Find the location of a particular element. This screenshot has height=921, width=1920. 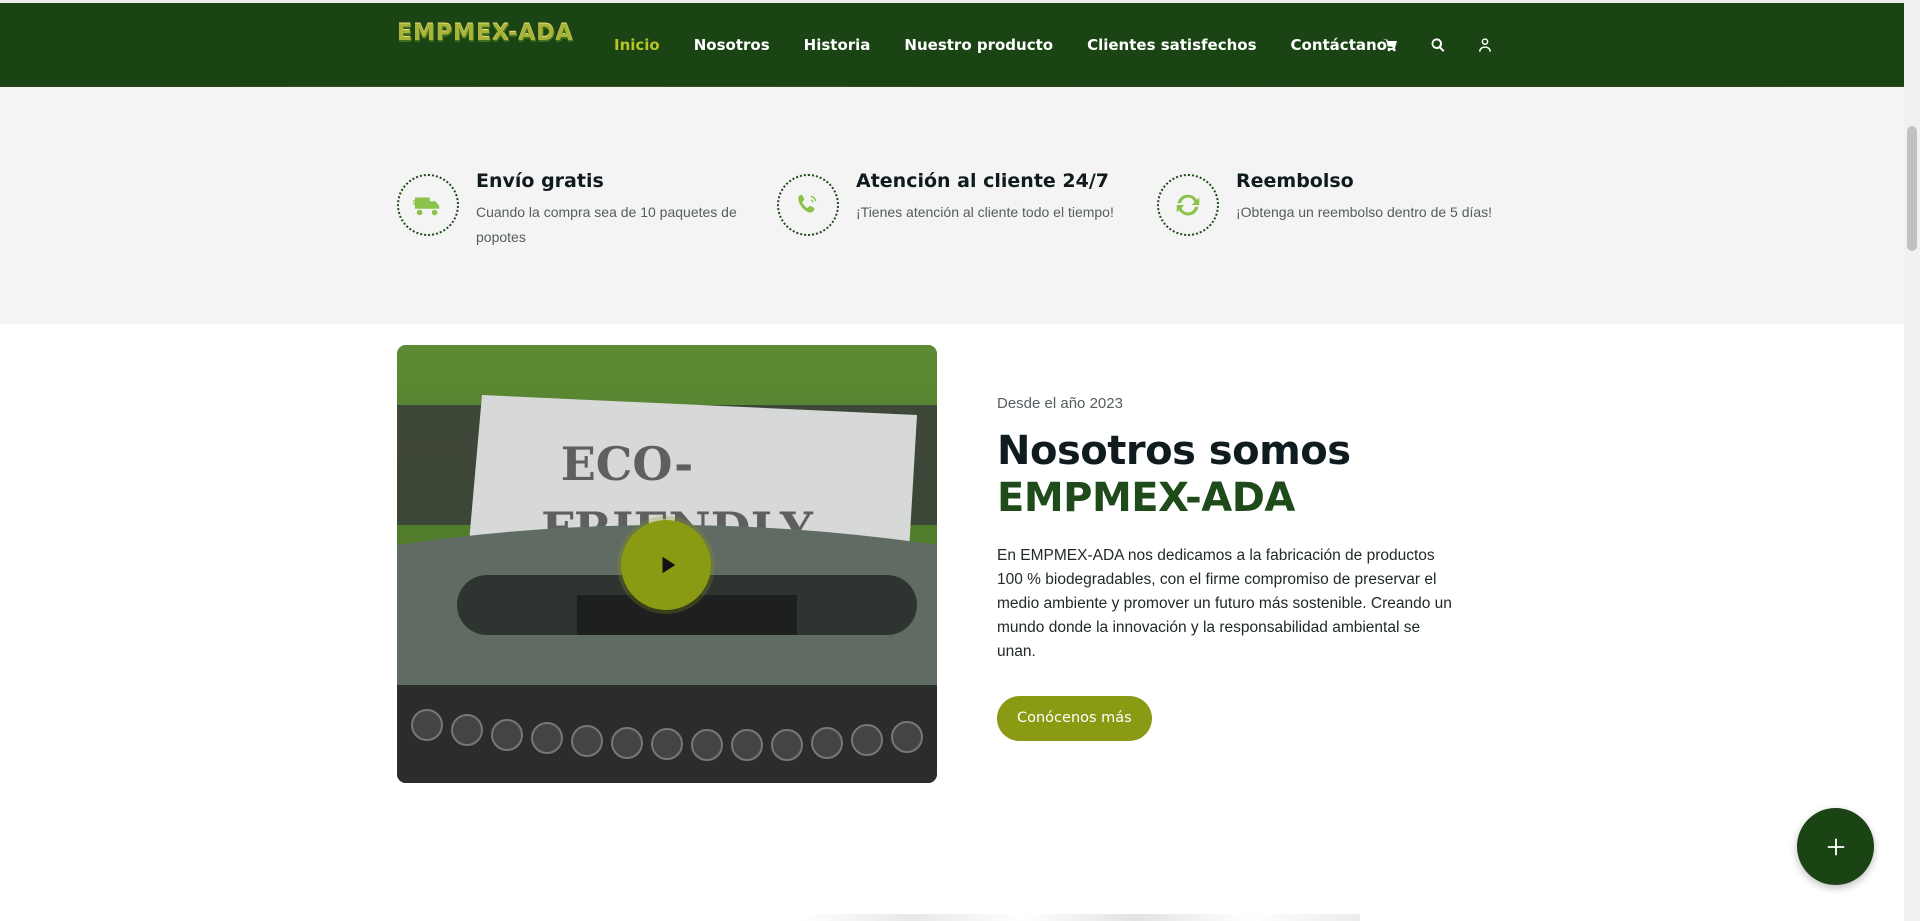

image-text-line1: ECO- is located at coordinates (627, 464).